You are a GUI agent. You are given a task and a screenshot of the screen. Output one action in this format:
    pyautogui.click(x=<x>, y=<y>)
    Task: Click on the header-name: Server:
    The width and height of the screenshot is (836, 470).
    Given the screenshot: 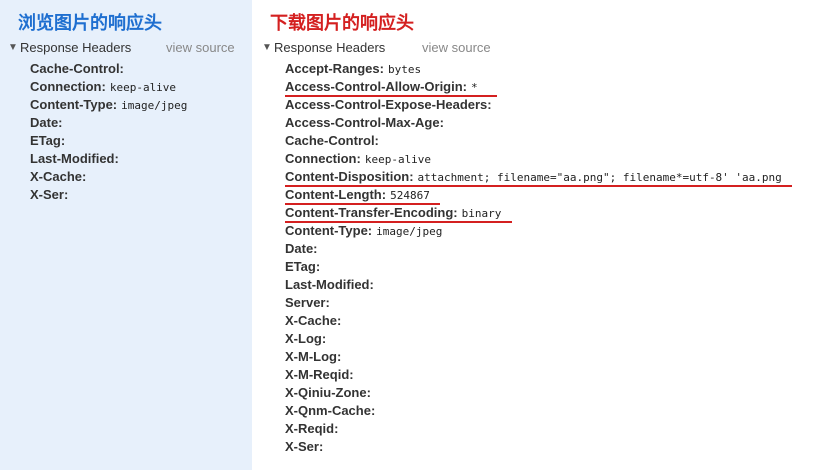 What is the action you would take?
    pyautogui.click(x=307, y=302)
    